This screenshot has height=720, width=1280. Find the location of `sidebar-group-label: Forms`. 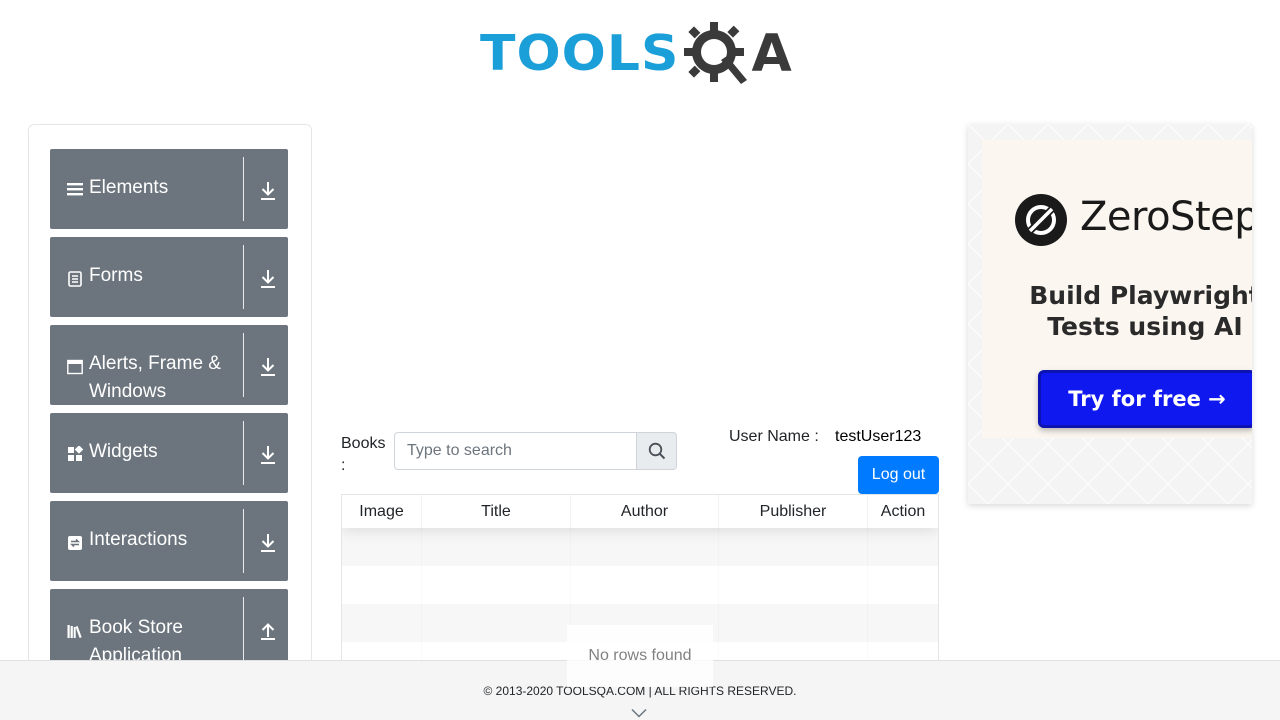

sidebar-group-label: Forms is located at coordinates (116, 275).